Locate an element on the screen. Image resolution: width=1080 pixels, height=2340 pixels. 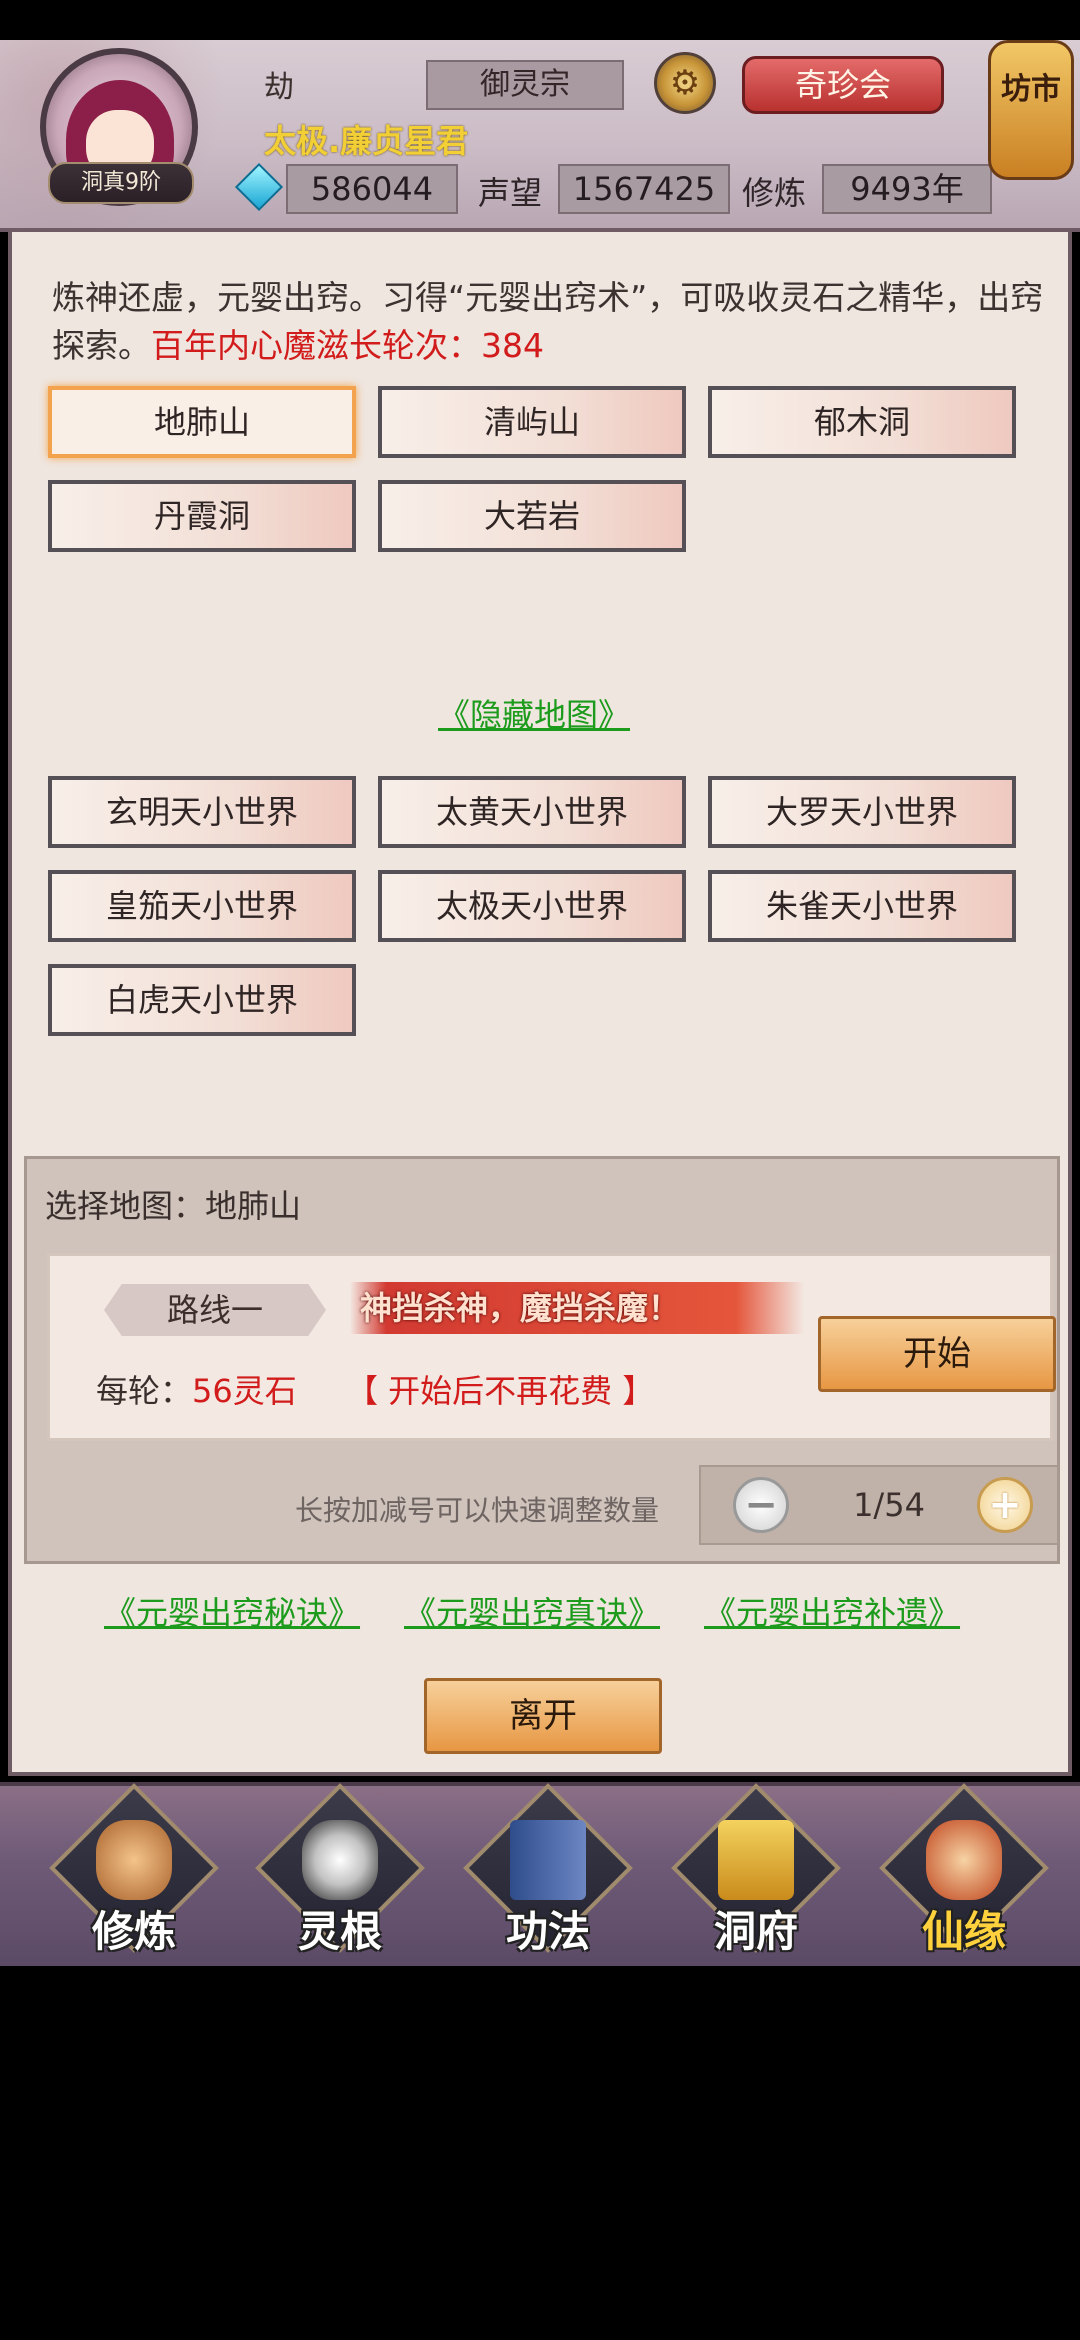
map-button-daruo-rock: 大若岩 is located at coordinates (532, 516).